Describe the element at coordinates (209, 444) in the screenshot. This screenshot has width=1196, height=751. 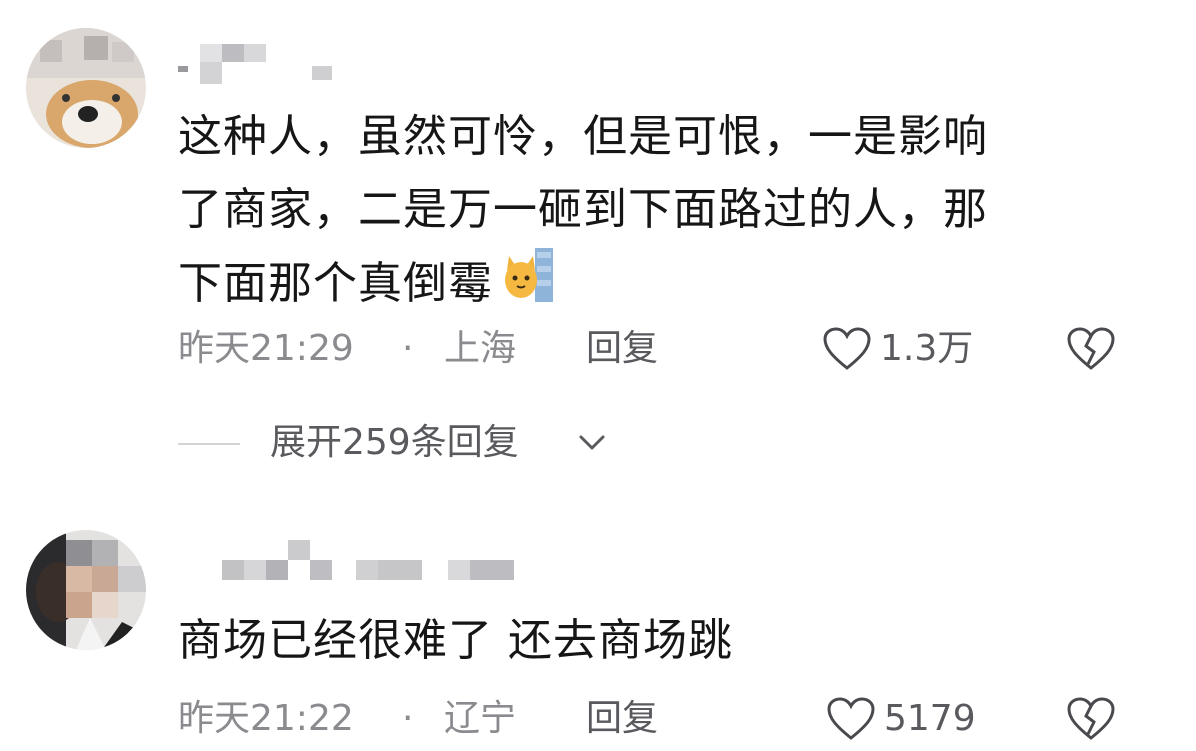
I see `divider-line` at that location.